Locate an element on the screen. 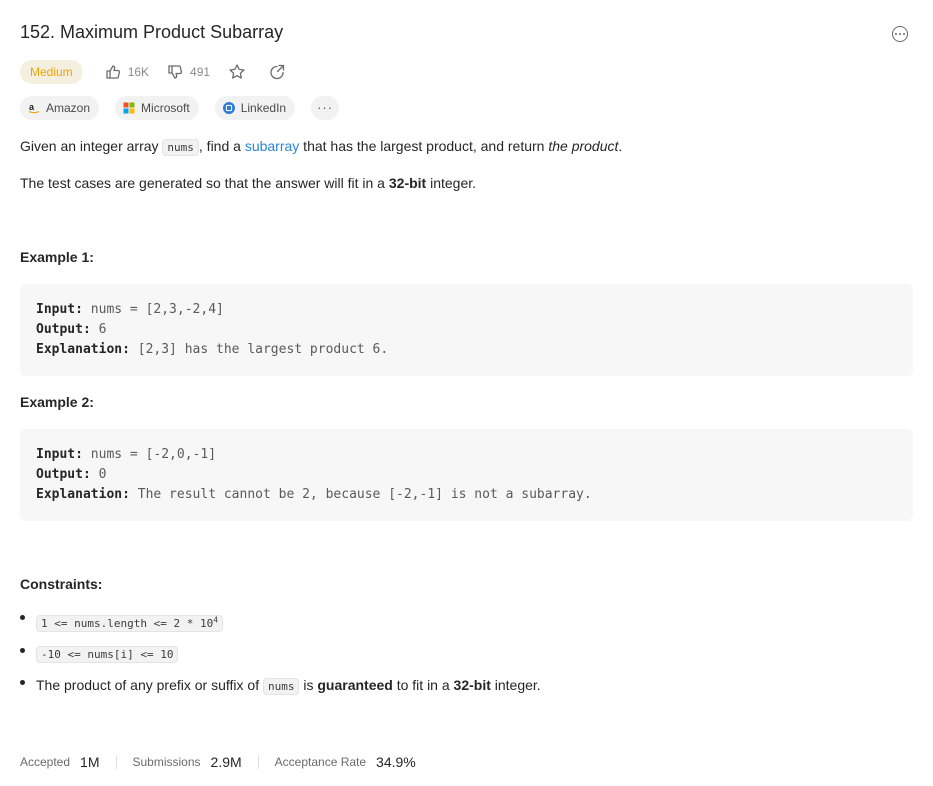 This screenshot has width=933, height=786. example-output: Output: 0 is located at coordinates (466, 475).